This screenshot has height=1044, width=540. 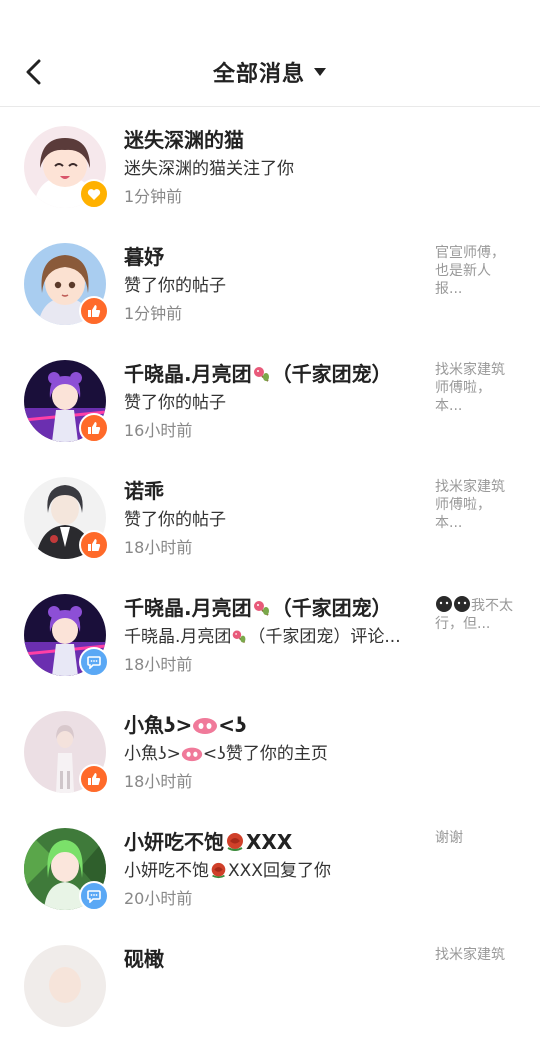 I want to click on user-name-text: 小魚ʖ>, so click(x=158, y=725).